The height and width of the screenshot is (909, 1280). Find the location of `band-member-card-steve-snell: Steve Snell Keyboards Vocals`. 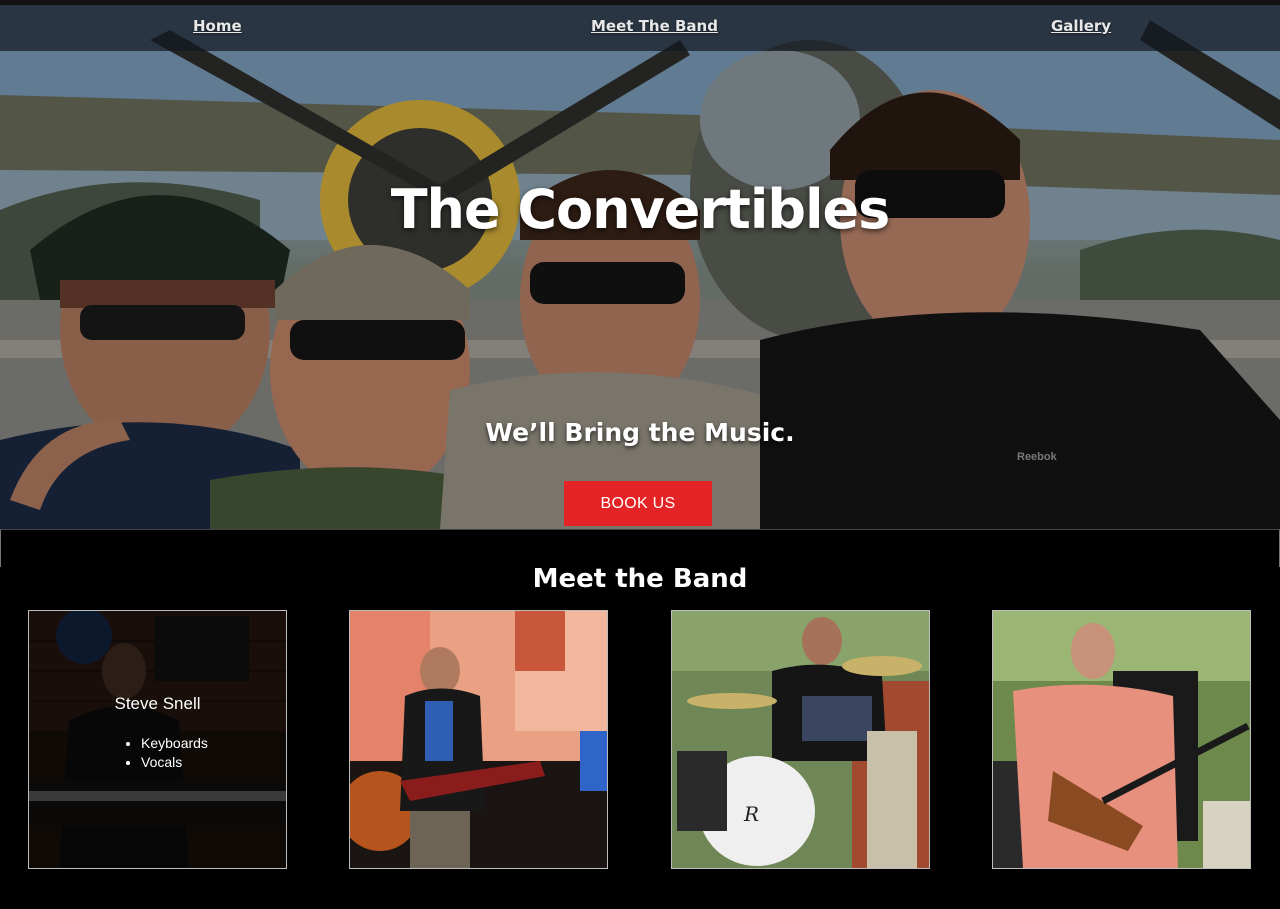

band-member-card-steve-snell: Steve Snell Keyboards Vocals is located at coordinates (157, 739).